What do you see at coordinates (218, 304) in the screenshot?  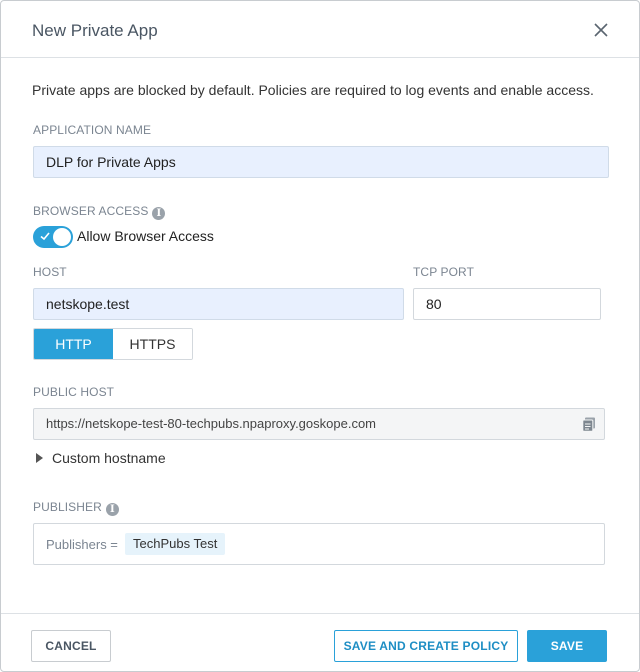 I see `host-input: netskope.test` at bounding box center [218, 304].